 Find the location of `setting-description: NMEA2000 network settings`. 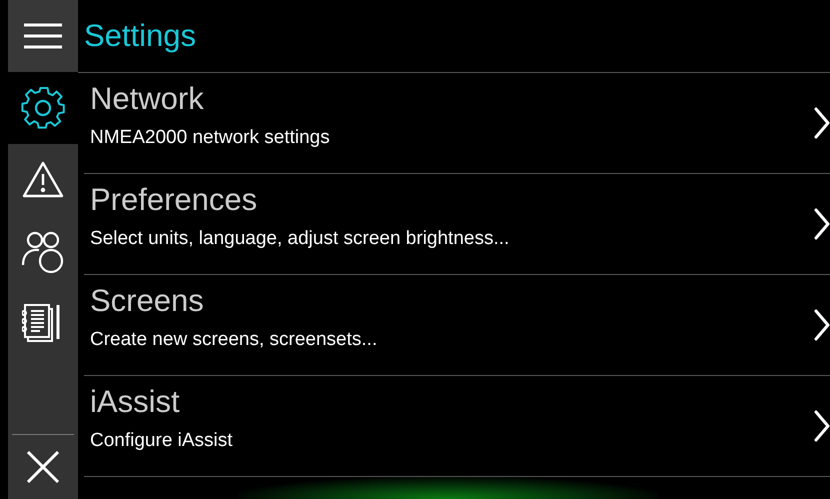

setting-description: NMEA2000 network settings is located at coordinates (210, 138).